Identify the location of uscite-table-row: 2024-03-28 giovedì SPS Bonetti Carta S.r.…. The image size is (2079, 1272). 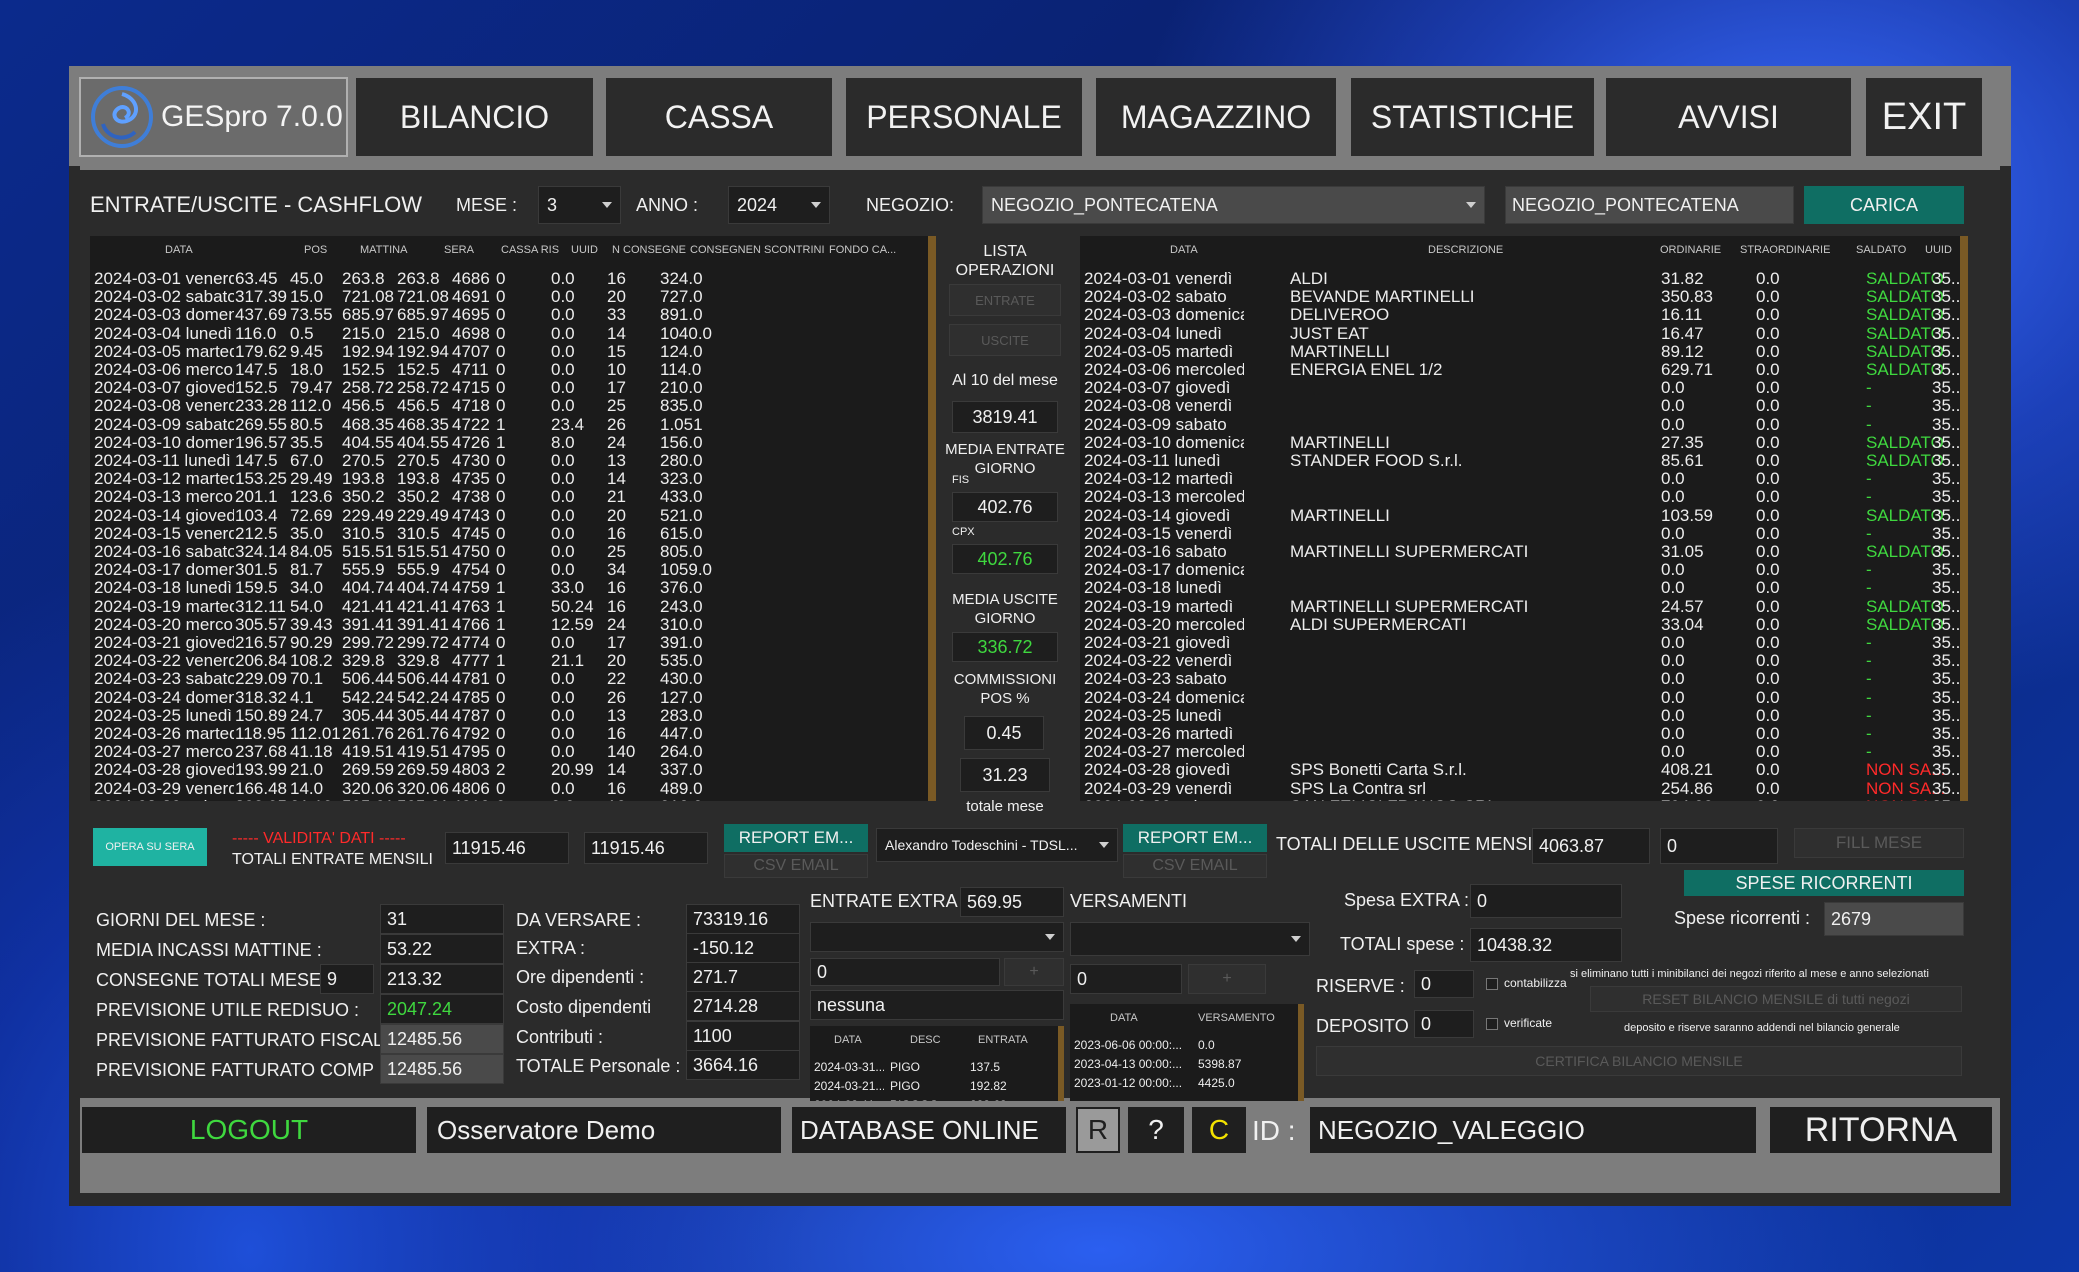
(1524, 770).